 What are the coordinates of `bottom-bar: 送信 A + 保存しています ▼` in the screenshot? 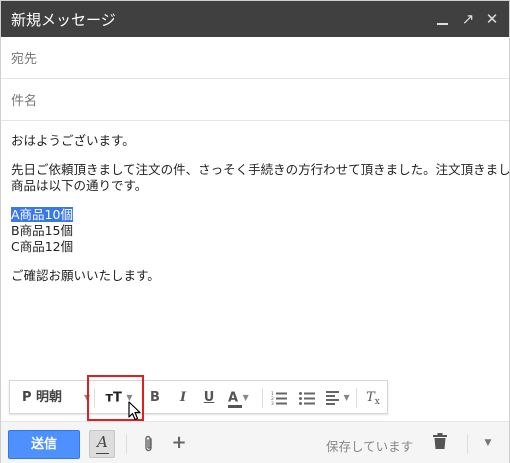 It's located at (255, 442).